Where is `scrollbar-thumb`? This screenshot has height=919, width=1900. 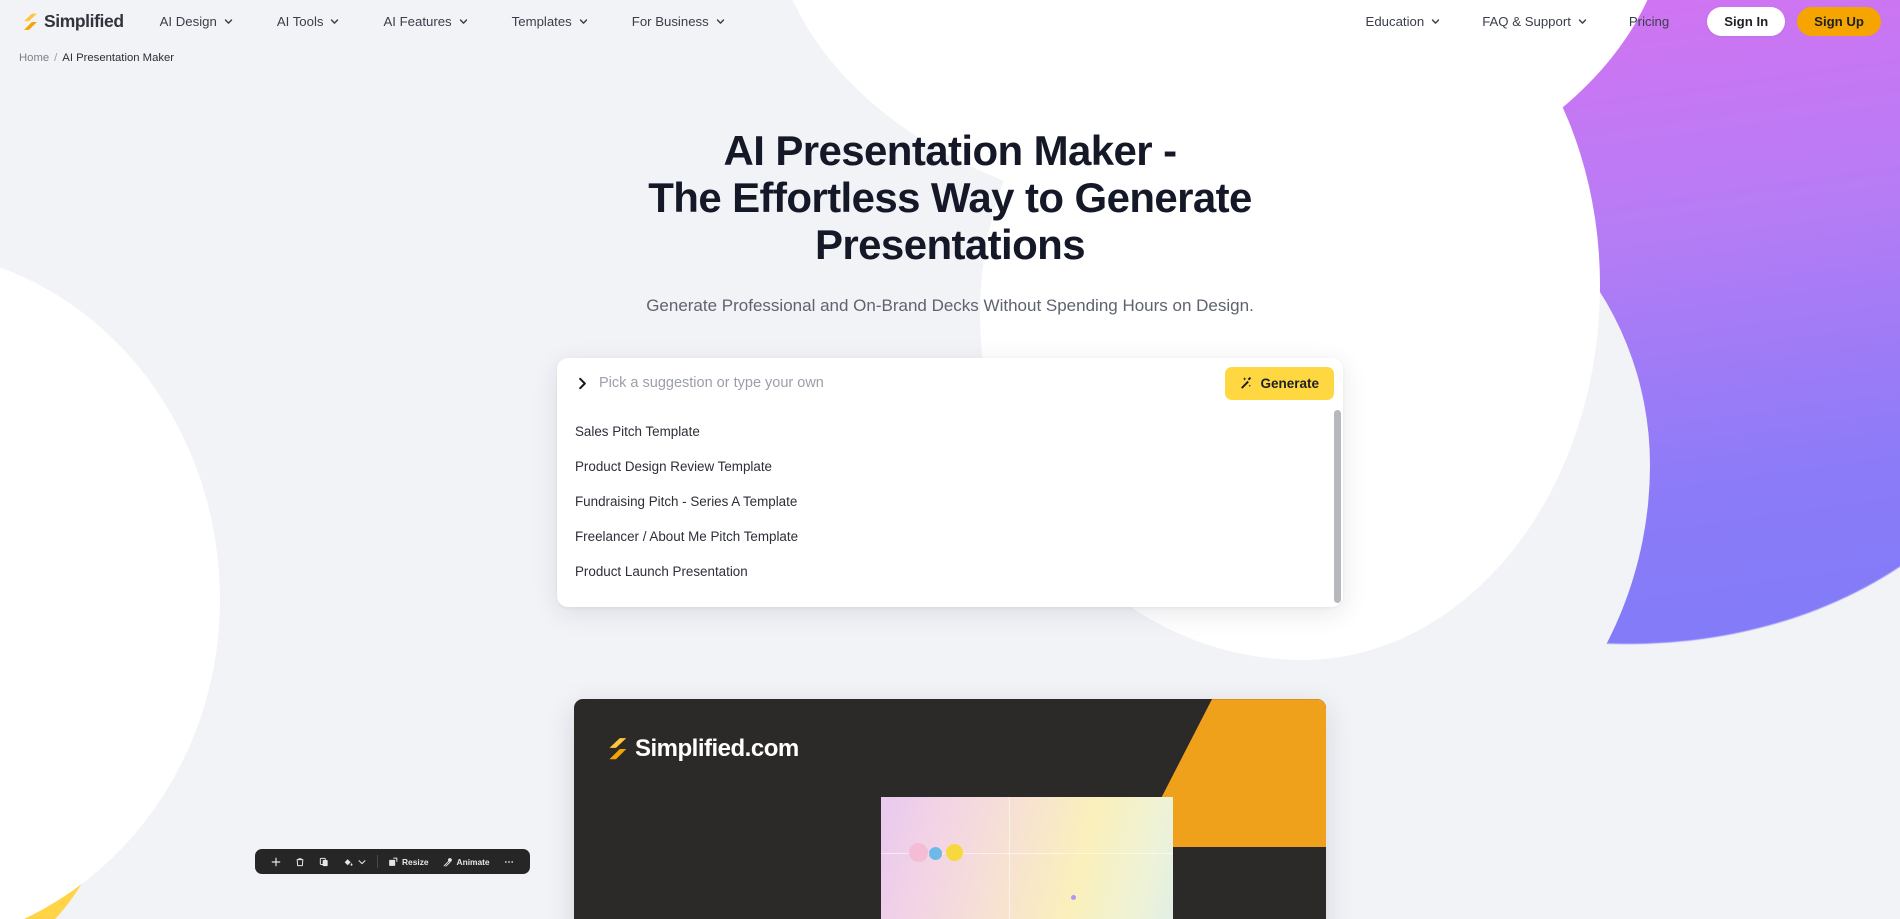 scrollbar-thumb is located at coordinates (1337, 507).